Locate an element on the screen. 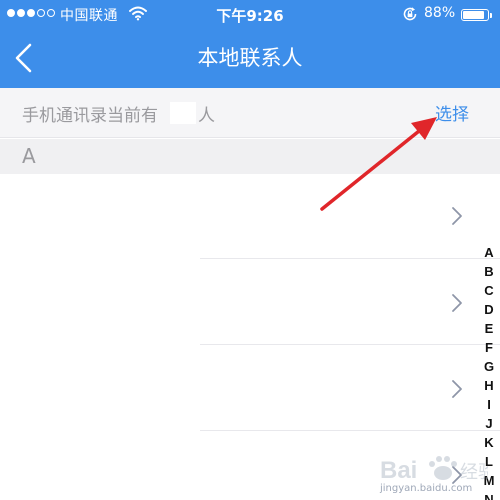 The height and width of the screenshot is (500, 500). alphabet-index-letter: M is located at coordinates (489, 480).